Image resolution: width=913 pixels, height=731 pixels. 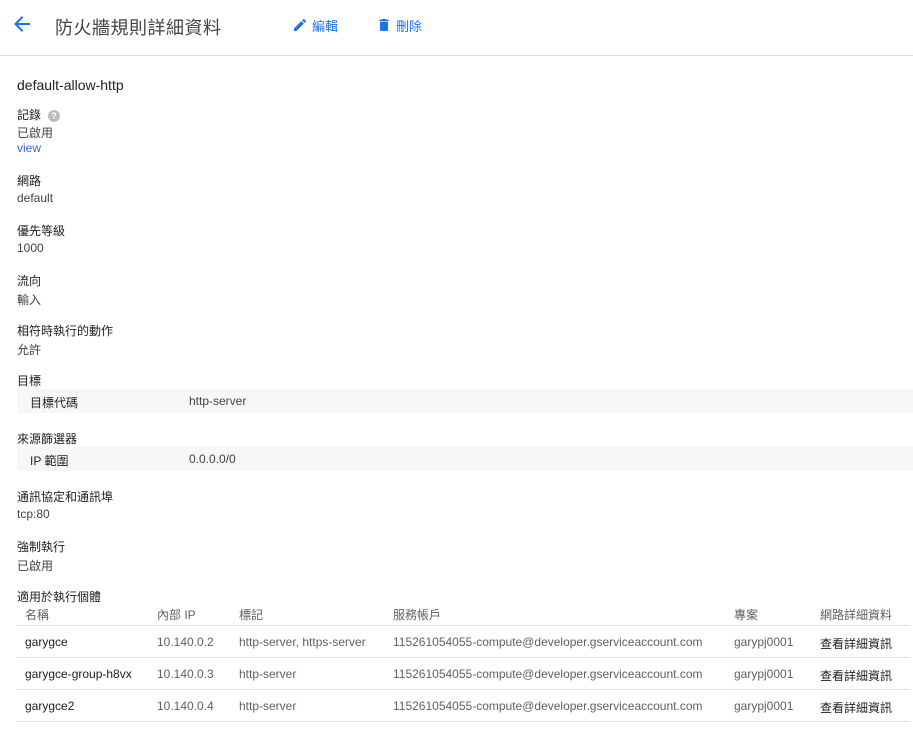 I want to click on page-header: 防火牆規則詳細資料 編輯 刪除, so click(x=456, y=28).